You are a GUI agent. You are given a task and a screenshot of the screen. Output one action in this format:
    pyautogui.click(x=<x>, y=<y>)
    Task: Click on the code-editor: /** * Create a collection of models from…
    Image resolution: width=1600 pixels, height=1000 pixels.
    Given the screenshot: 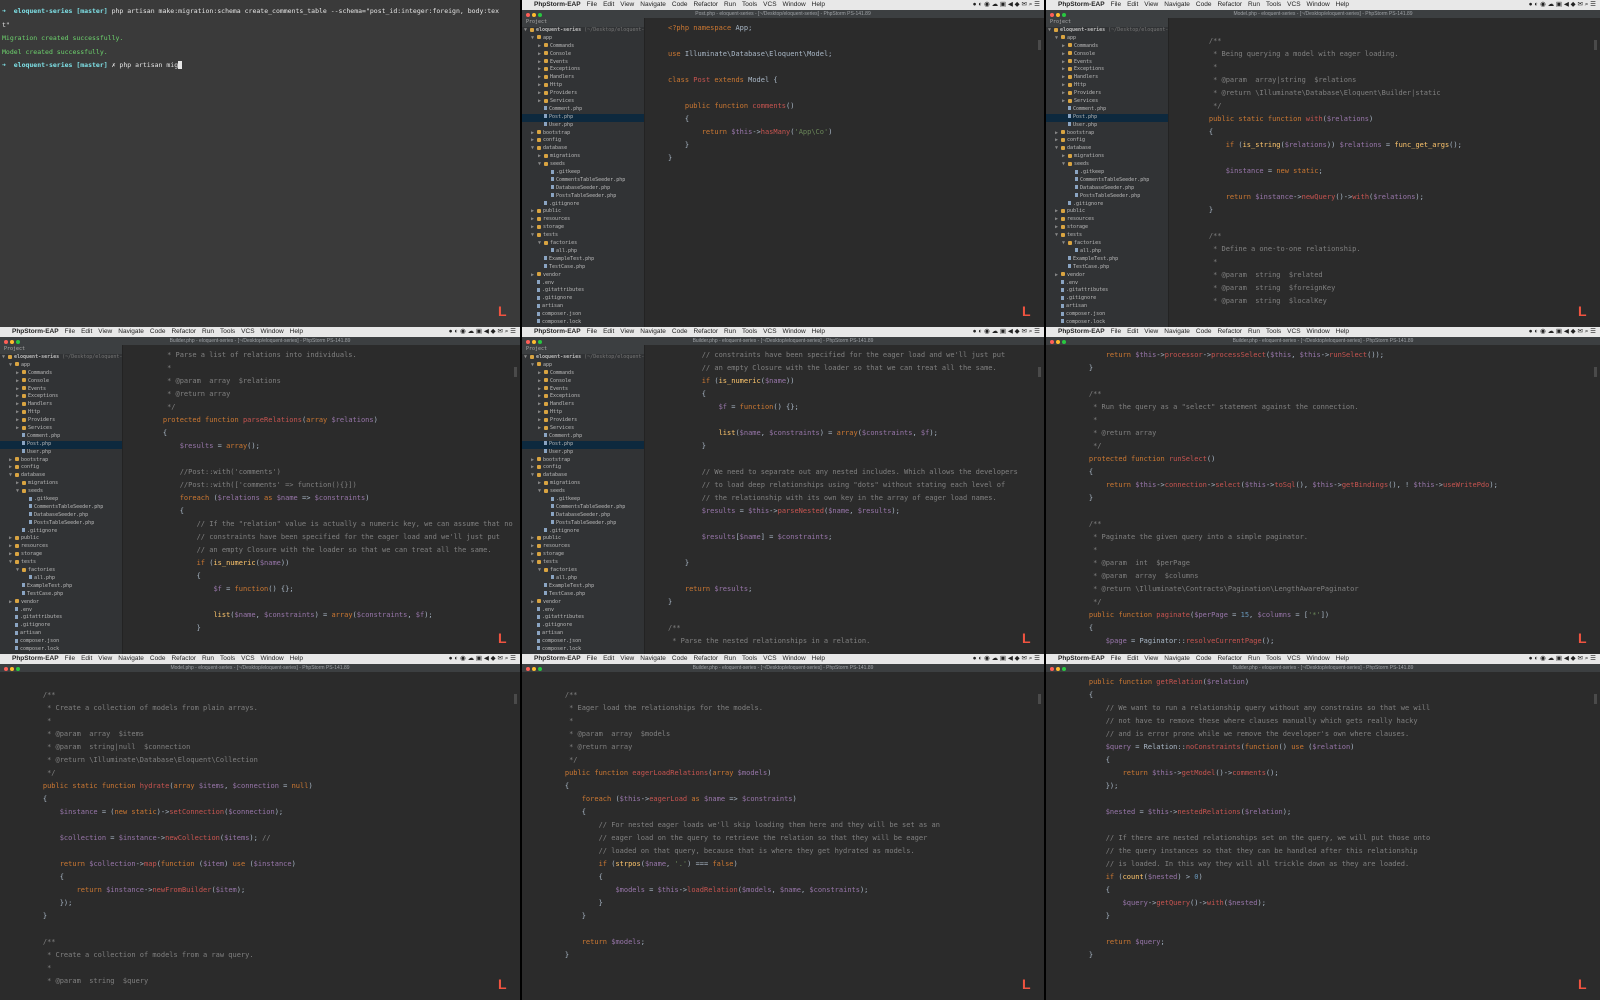 What is the action you would take?
    pyautogui.click(x=263, y=838)
    